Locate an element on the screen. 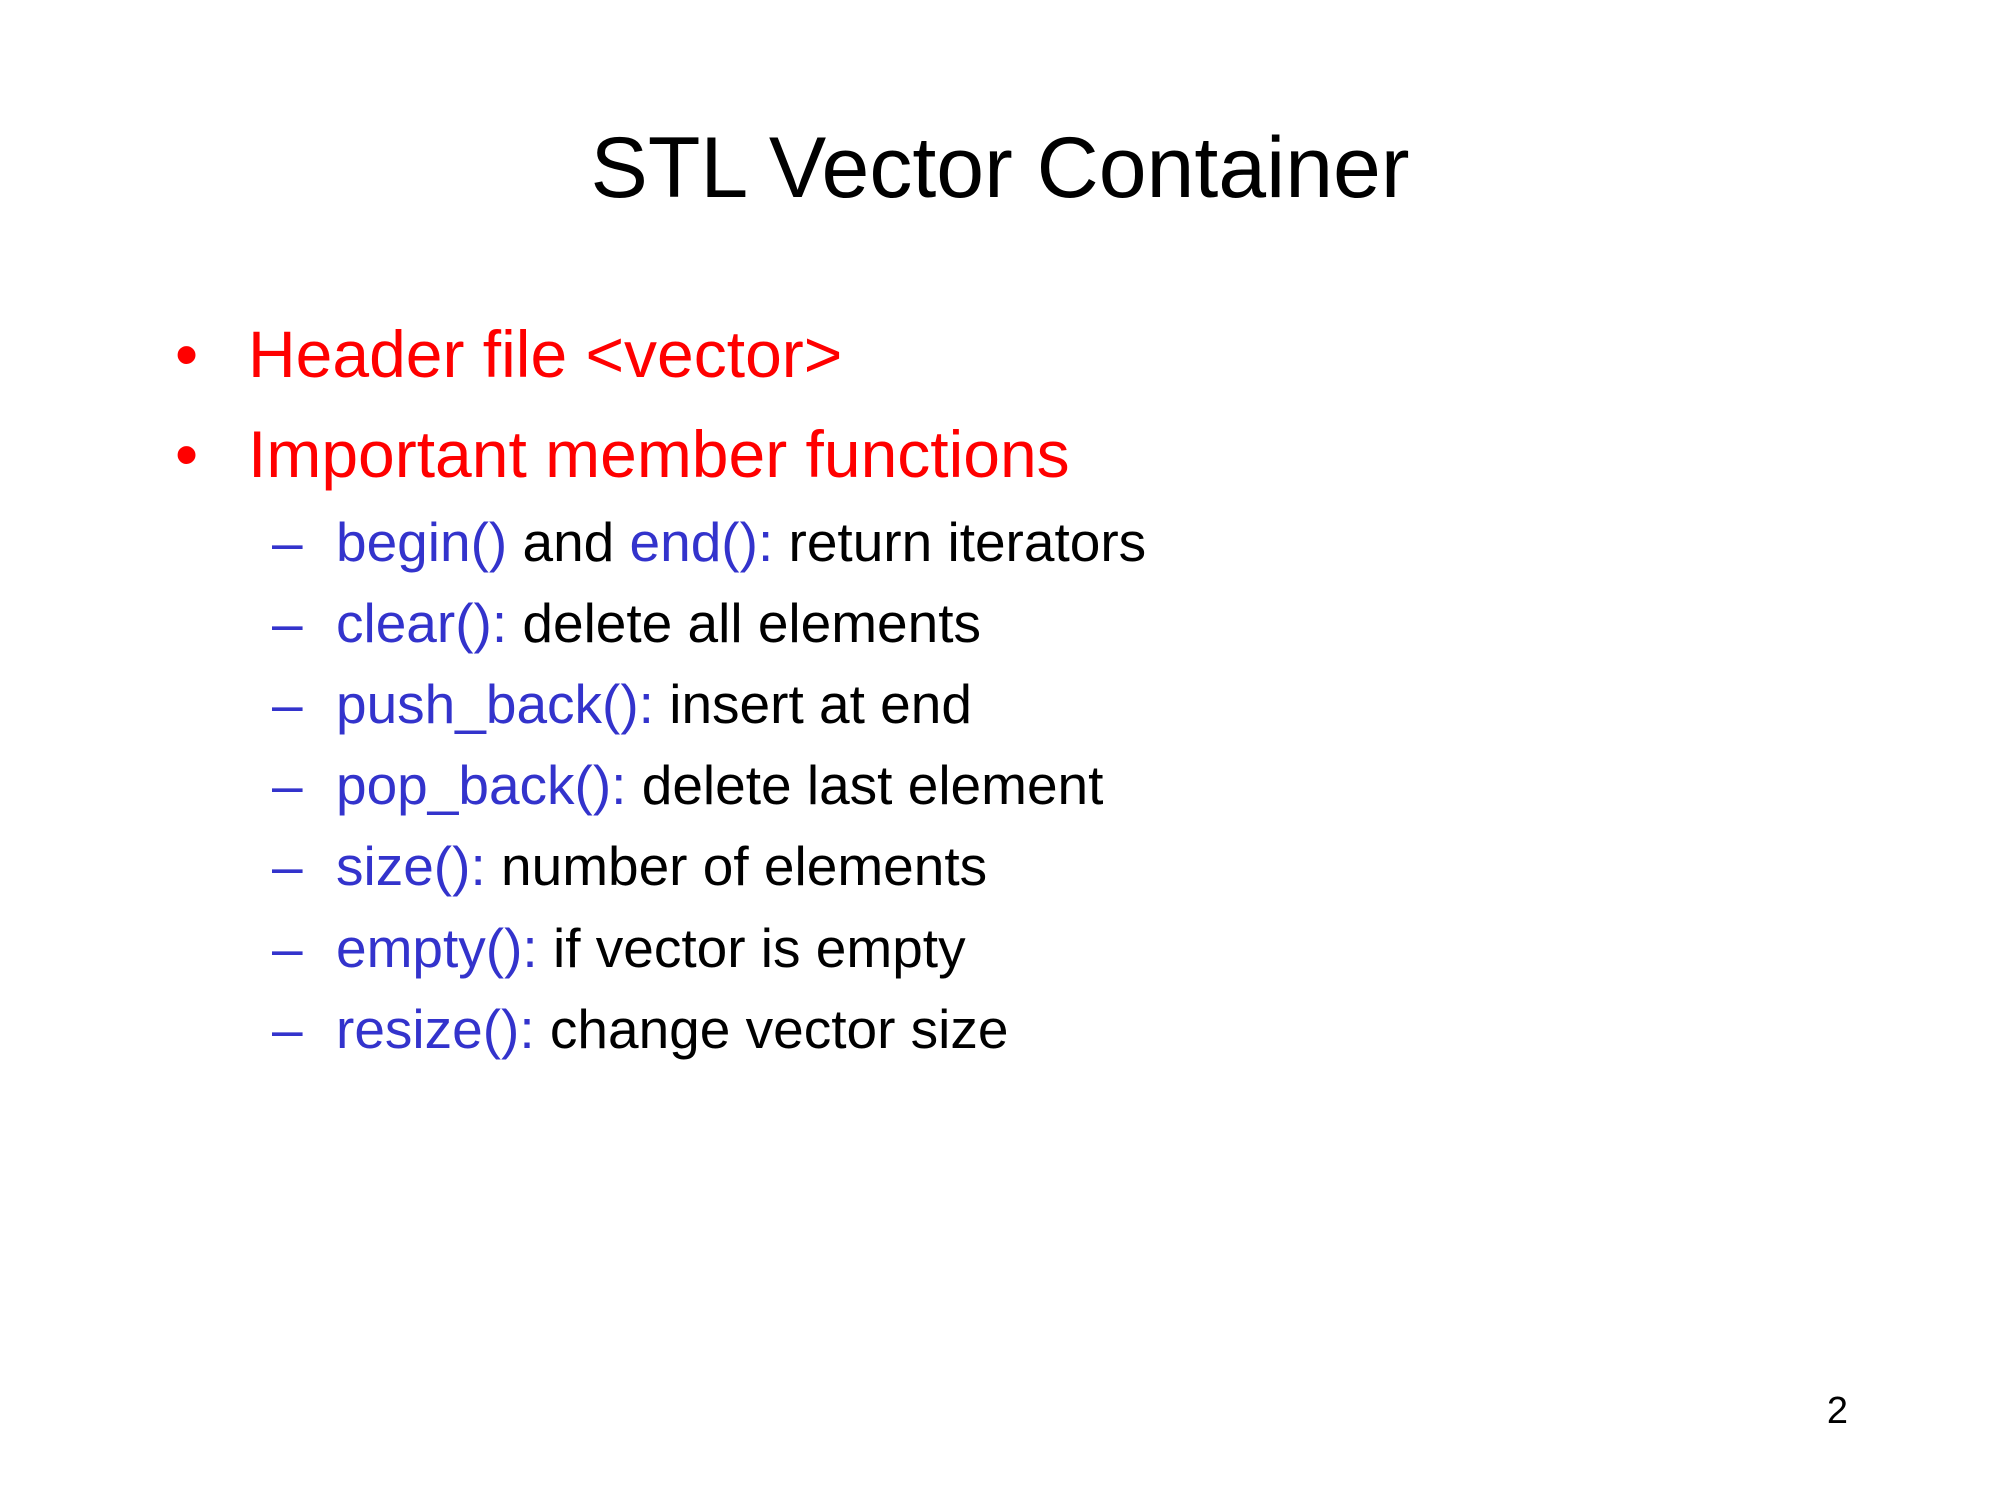 Image resolution: width=2000 pixels, height=1500 pixels. bullet-text: Header file <vector> is located at coordinates (545, 354).